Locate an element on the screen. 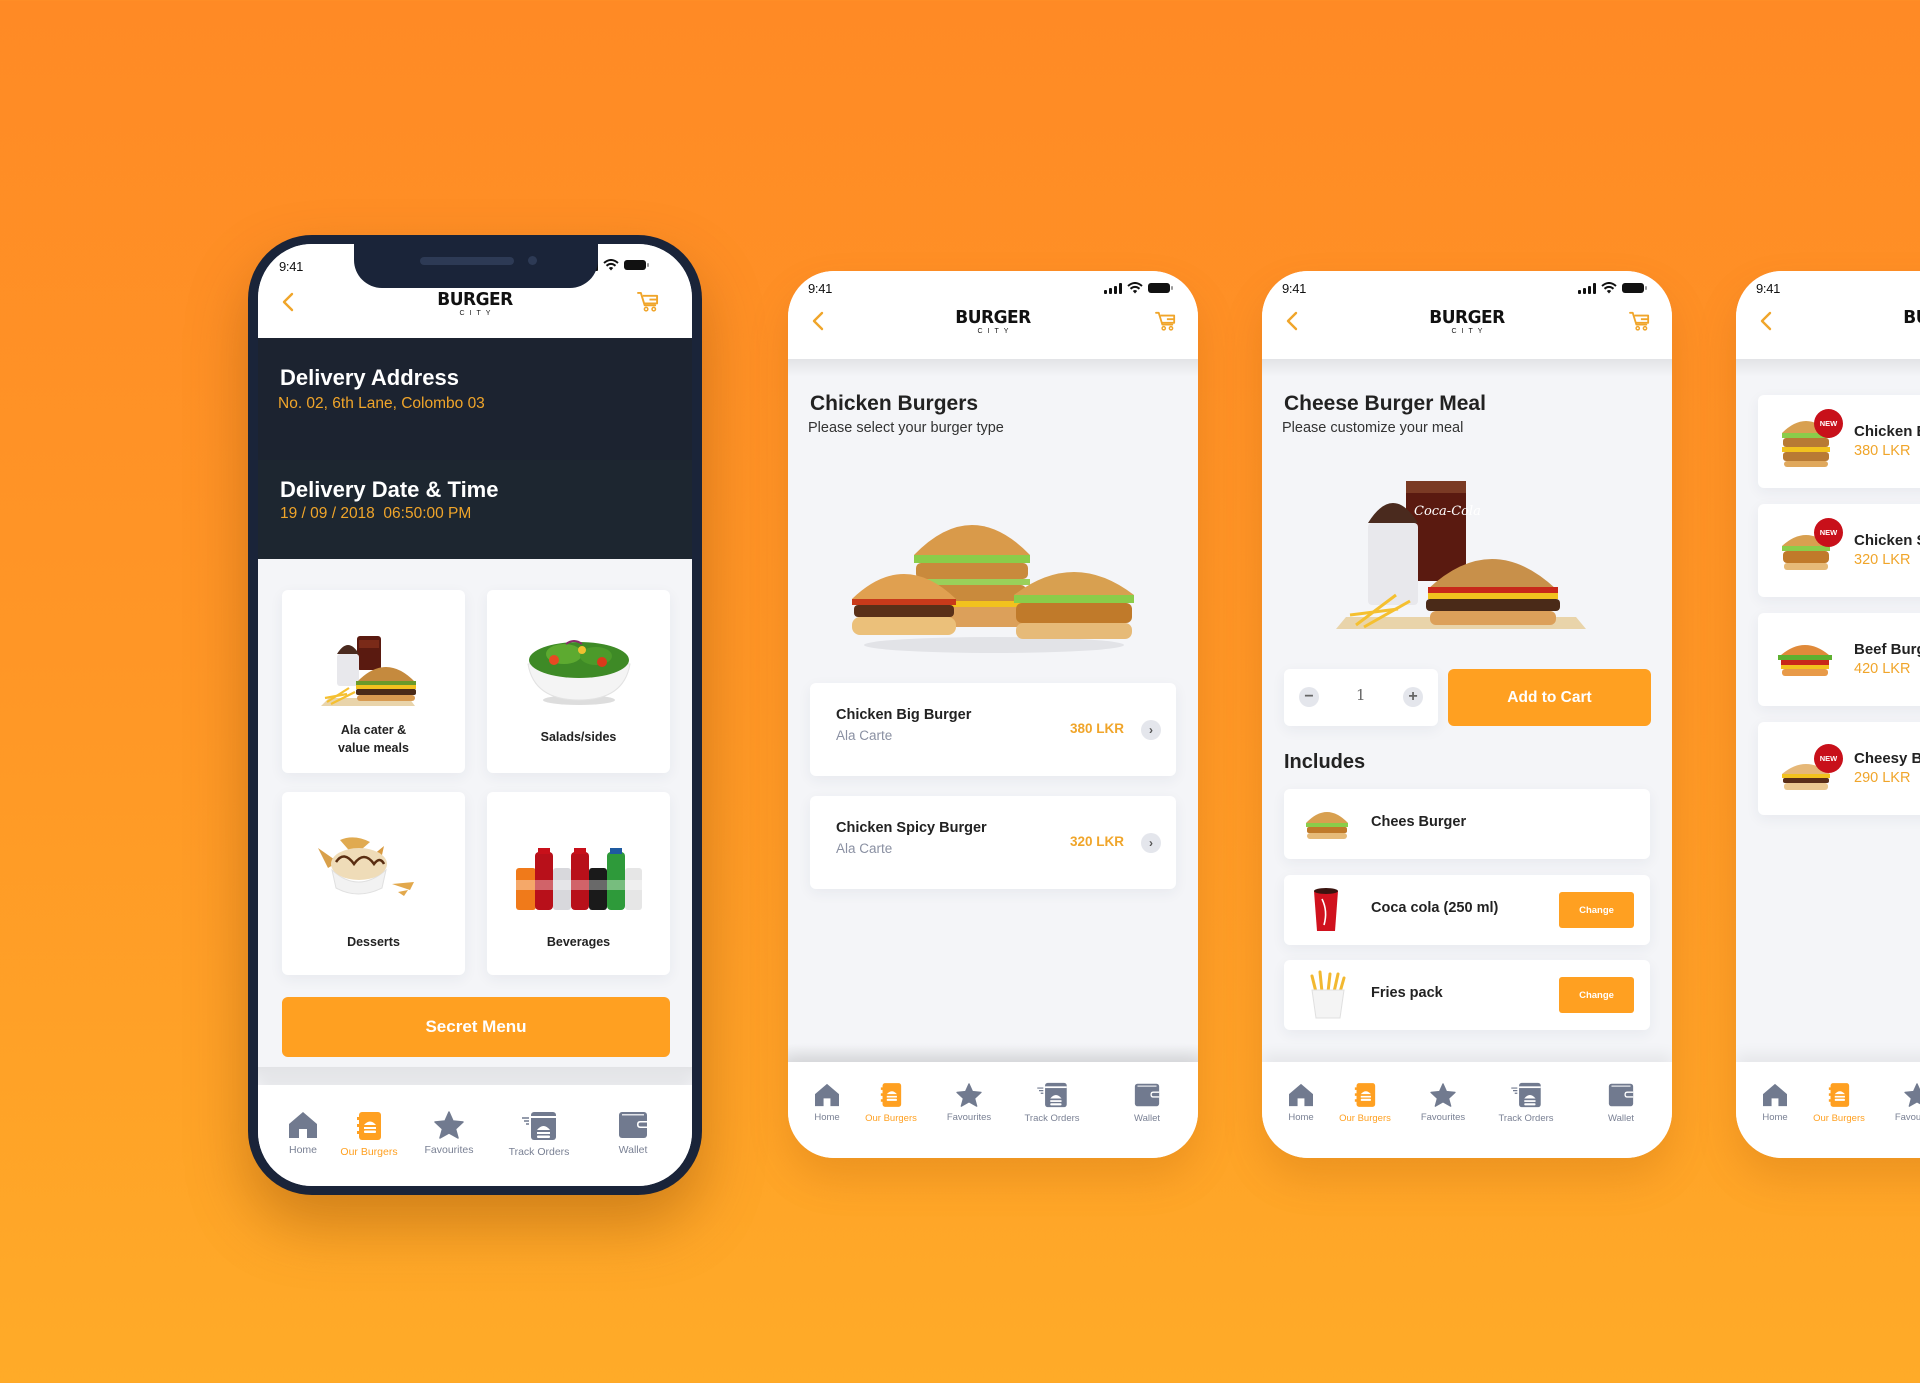  page-subtitle: Please customize your meal is located at coordinates (1373, 428).